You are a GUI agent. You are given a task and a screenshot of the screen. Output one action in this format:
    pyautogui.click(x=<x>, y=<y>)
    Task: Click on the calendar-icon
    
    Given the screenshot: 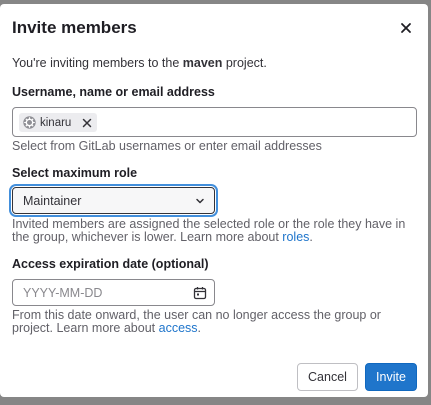 What is the action you would take?
    pyautogui.click(x=200, y=293)
    